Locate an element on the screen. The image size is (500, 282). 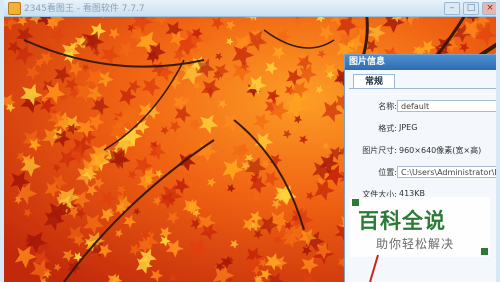
watermark-title: 百科全说 is located at coordinates (402, 221).